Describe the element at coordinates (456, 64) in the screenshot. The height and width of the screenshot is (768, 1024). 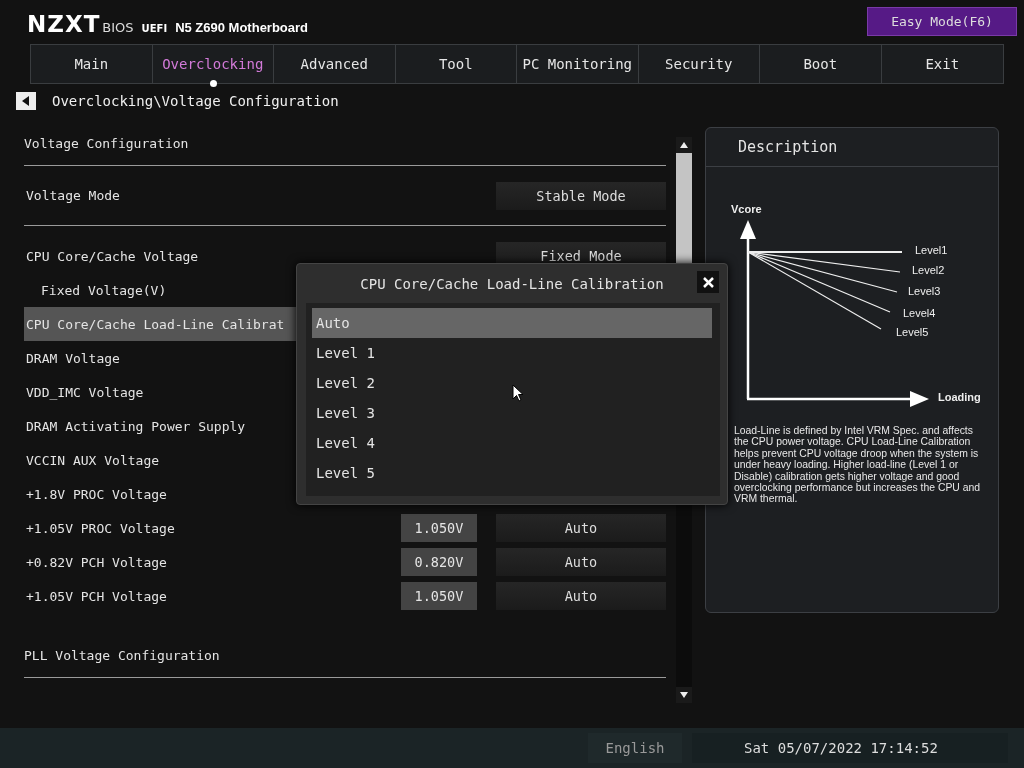
I see `menu-tab: Tool` at that location.